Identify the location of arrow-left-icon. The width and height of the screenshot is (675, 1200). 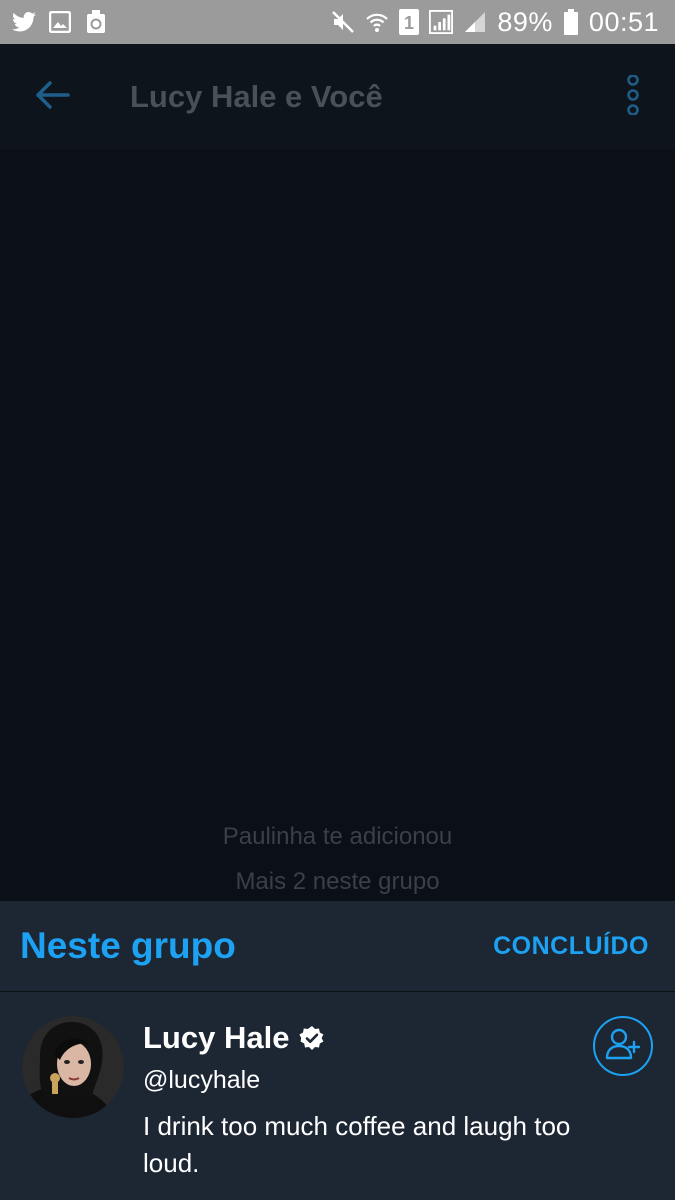
(52, 97).